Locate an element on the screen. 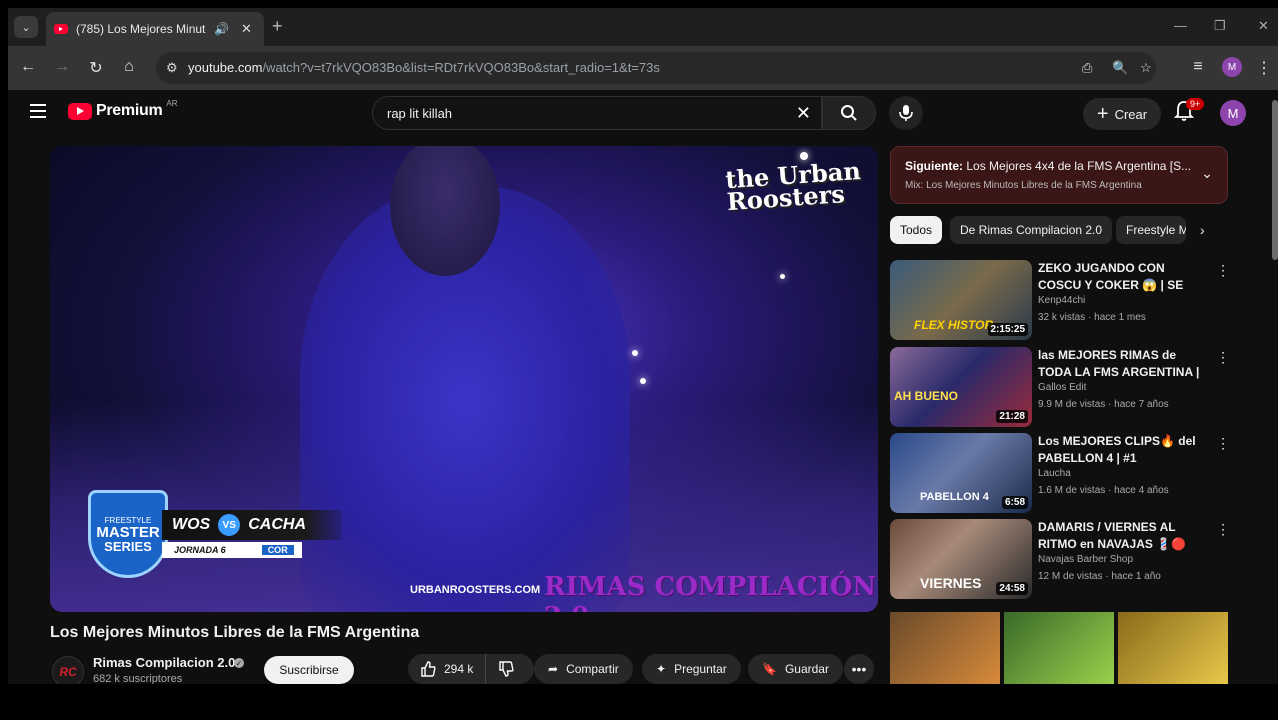 Image resolution: width=1278 pixels, height=720 pixels. reload-icon: ↻ is located at coordinates (96, 68).